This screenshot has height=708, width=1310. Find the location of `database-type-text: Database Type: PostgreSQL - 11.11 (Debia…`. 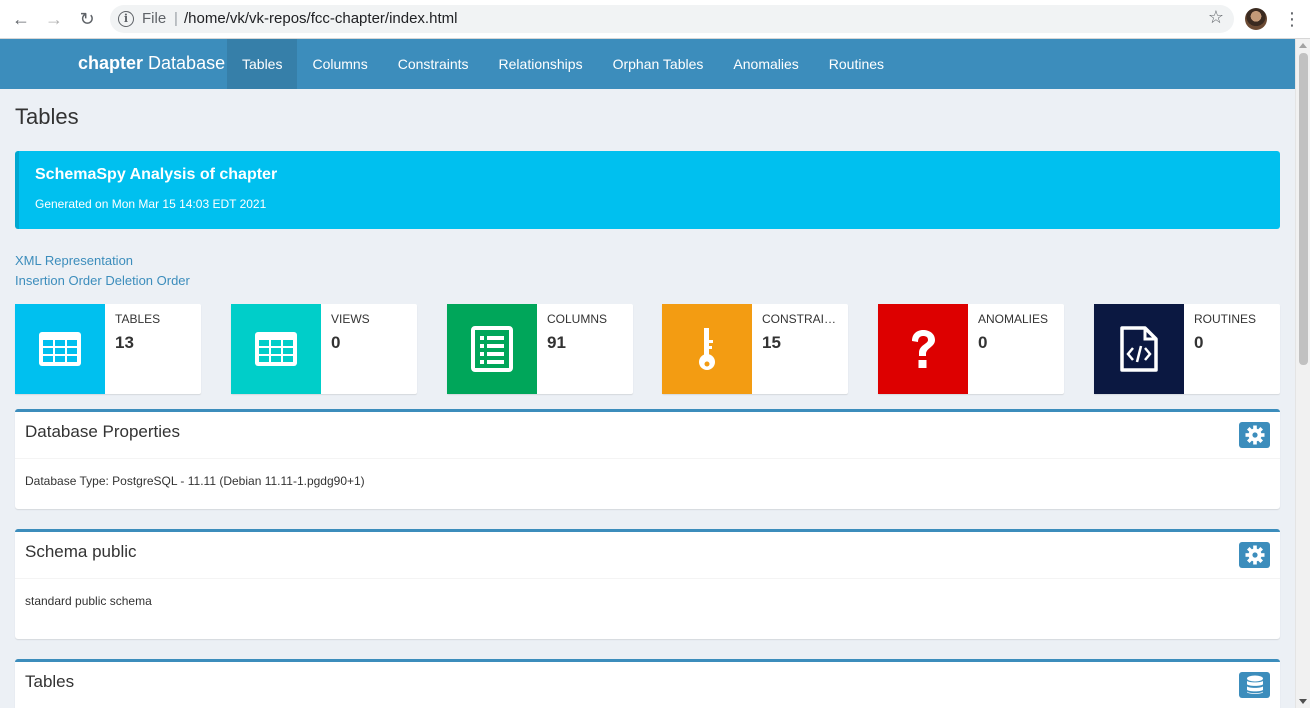

database-type-text: Database Type: PostgreSQL - 11.11 (Debia… is located at coordinates (195, 481).